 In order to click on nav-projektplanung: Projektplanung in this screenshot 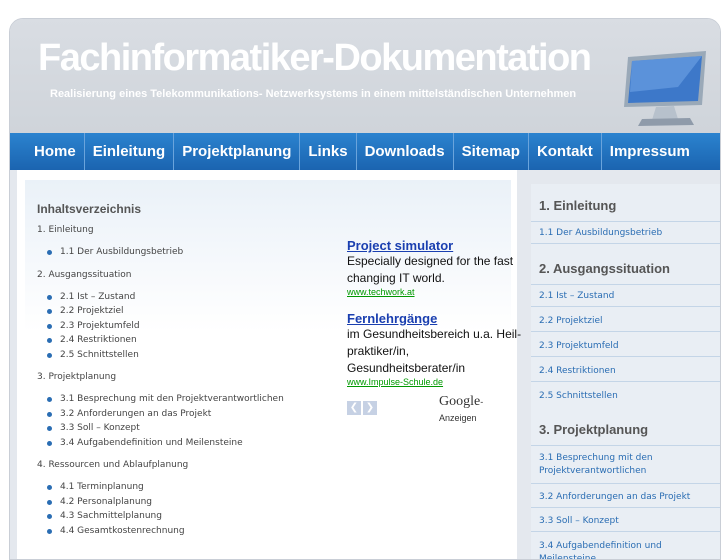, I will do `click(237, 151)`.